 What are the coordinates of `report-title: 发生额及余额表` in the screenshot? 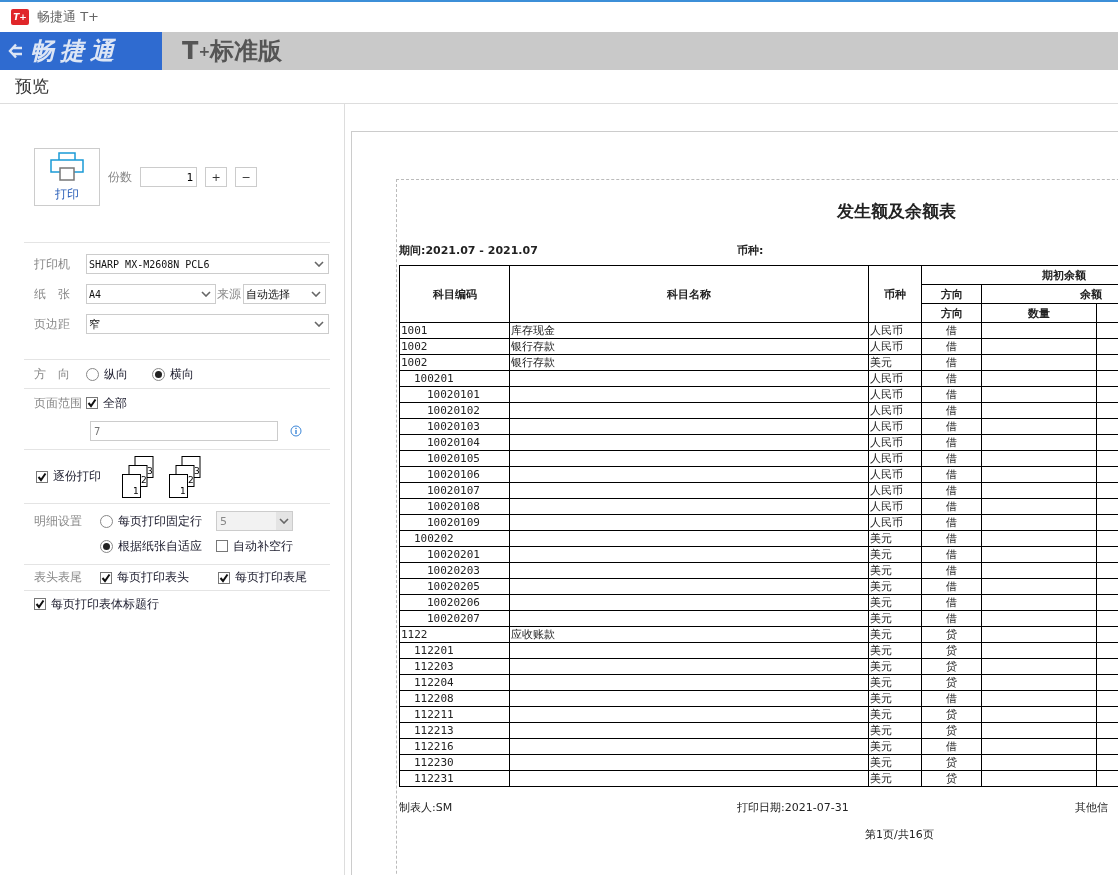 It's located at (896, 211).